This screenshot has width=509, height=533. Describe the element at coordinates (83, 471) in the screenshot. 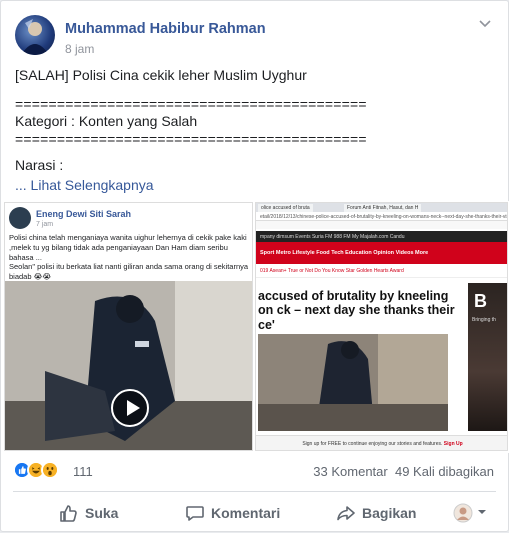

I see `reaction-count: 111` at that location.